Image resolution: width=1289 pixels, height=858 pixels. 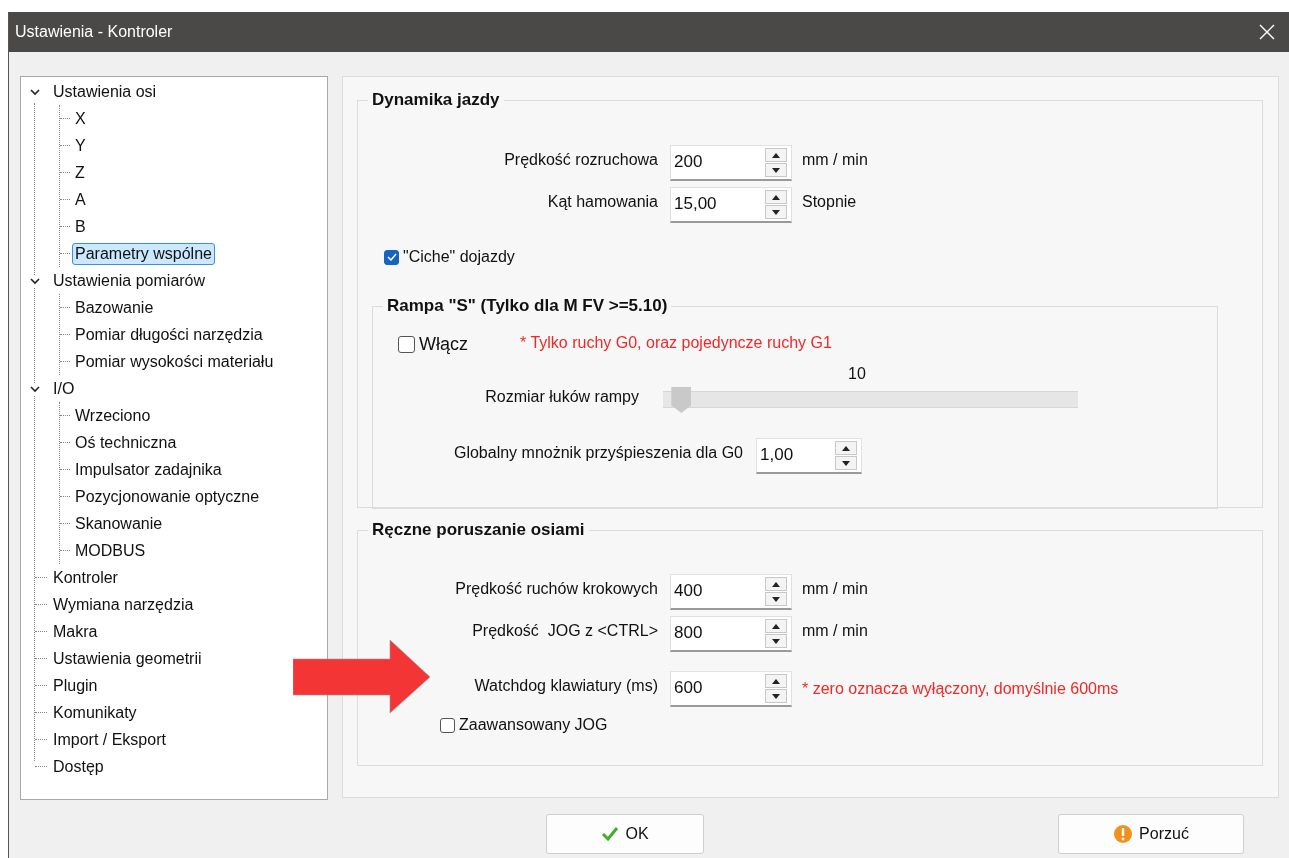 I want to click on field-label: Kąt hamowania, so click(x=602, y=202).